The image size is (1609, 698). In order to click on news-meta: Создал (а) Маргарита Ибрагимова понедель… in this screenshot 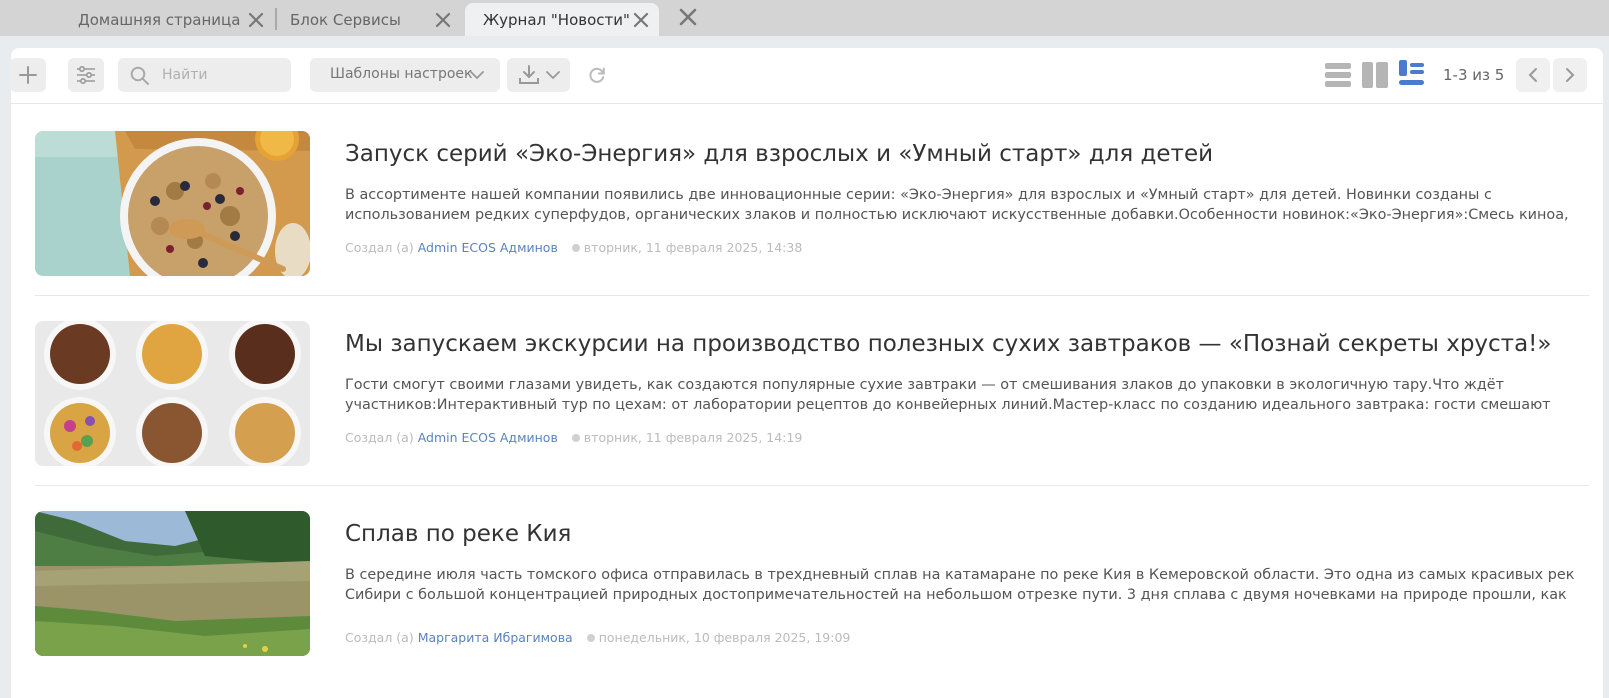, I will do `click(597, 637)`.